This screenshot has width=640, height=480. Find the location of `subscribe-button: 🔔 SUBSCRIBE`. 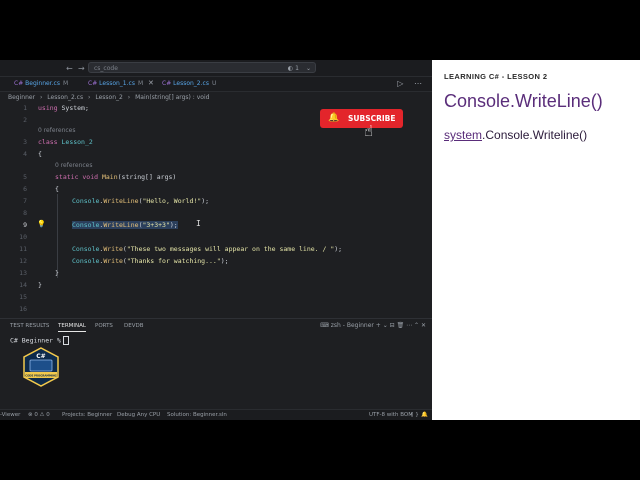

subscribe-button: 🔔 SUBSCRIBE is located at coordinates (361, 118).